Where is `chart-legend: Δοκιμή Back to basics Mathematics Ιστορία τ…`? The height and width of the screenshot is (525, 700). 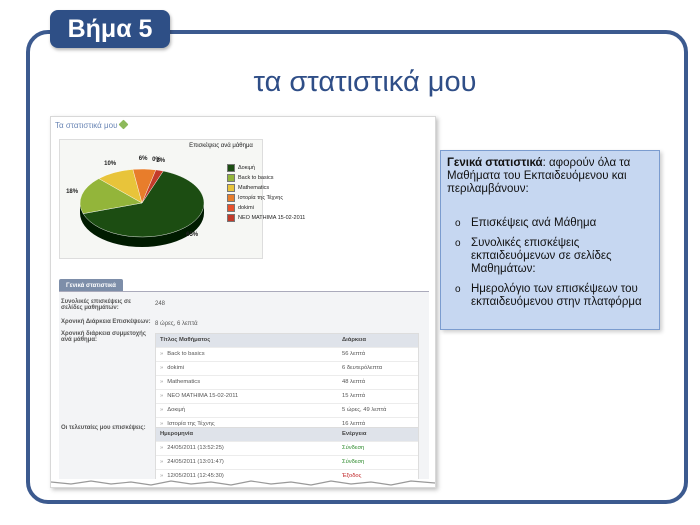
chart-legend: Δοκιμή Back to basics Mathematics Ιστορία τ… is located at coordinates (266, 193).